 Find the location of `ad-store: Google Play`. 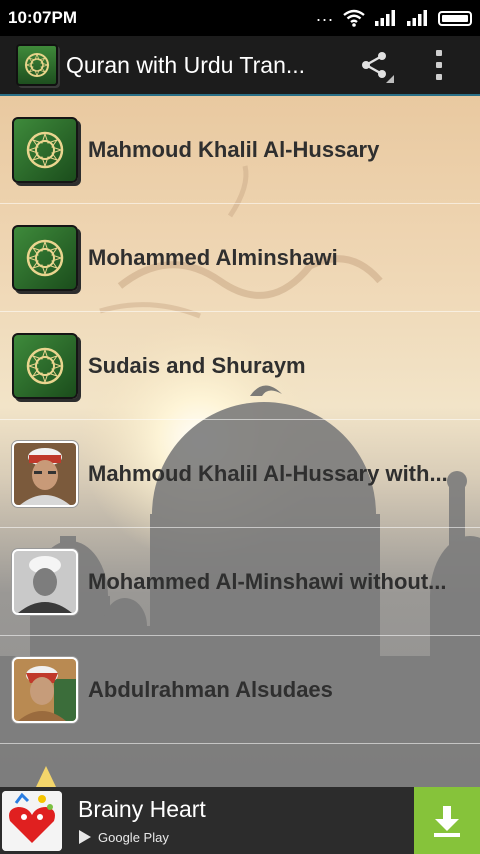

ad-store: Google Play is located at coordinates (142, 837).